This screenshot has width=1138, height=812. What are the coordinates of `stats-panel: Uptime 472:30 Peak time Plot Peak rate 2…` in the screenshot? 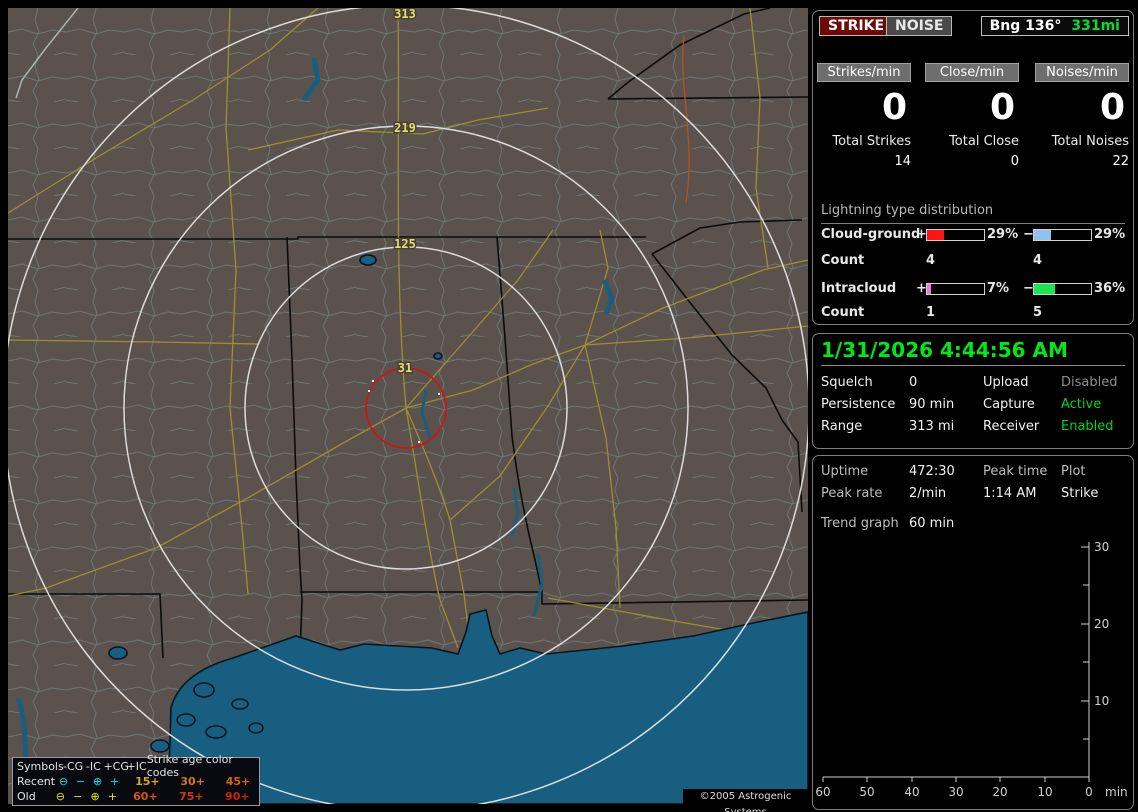 It's located at (973, 632).